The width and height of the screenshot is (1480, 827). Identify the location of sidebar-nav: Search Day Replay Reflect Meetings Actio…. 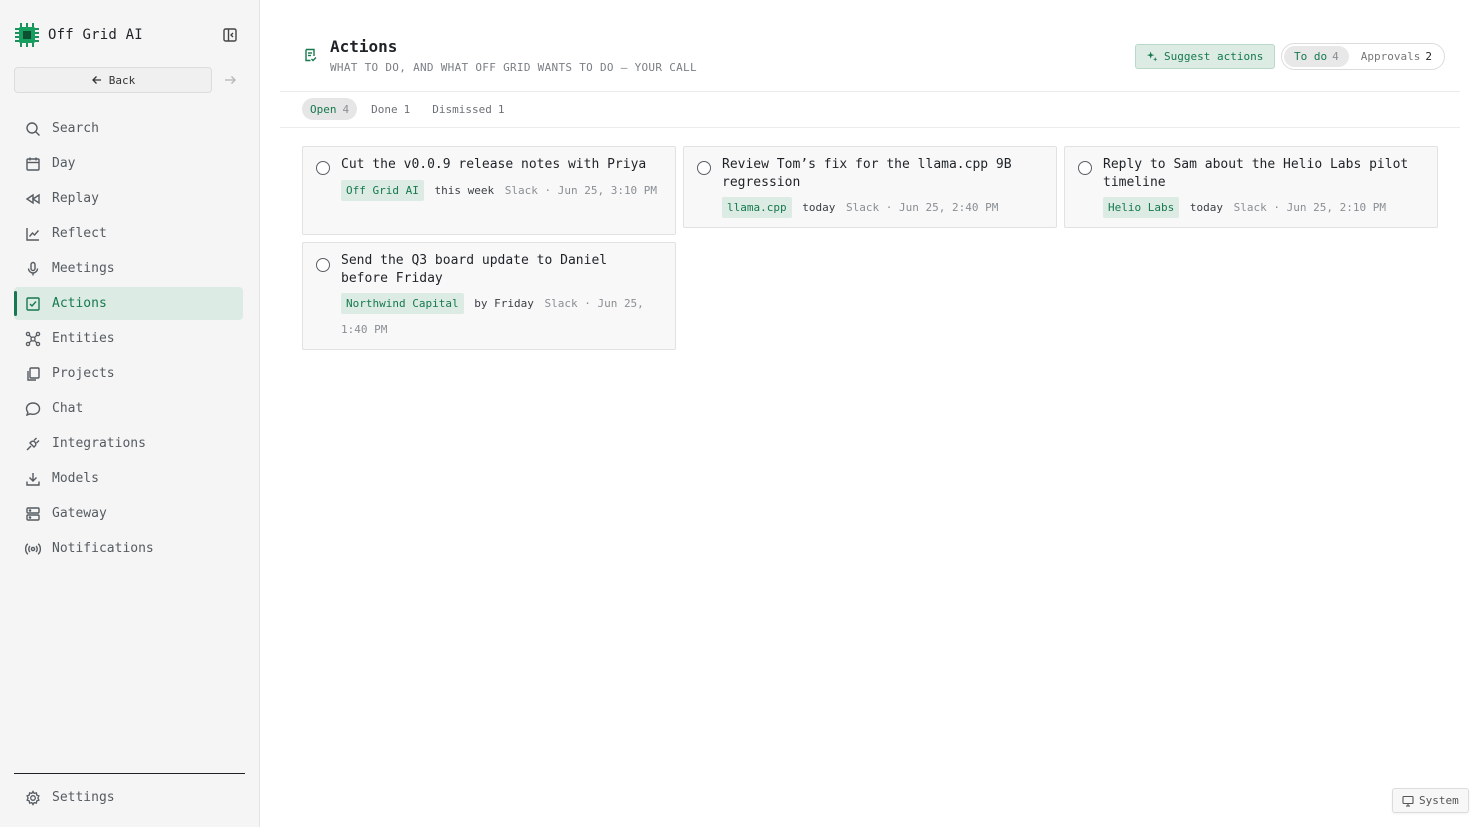
(128, 339).